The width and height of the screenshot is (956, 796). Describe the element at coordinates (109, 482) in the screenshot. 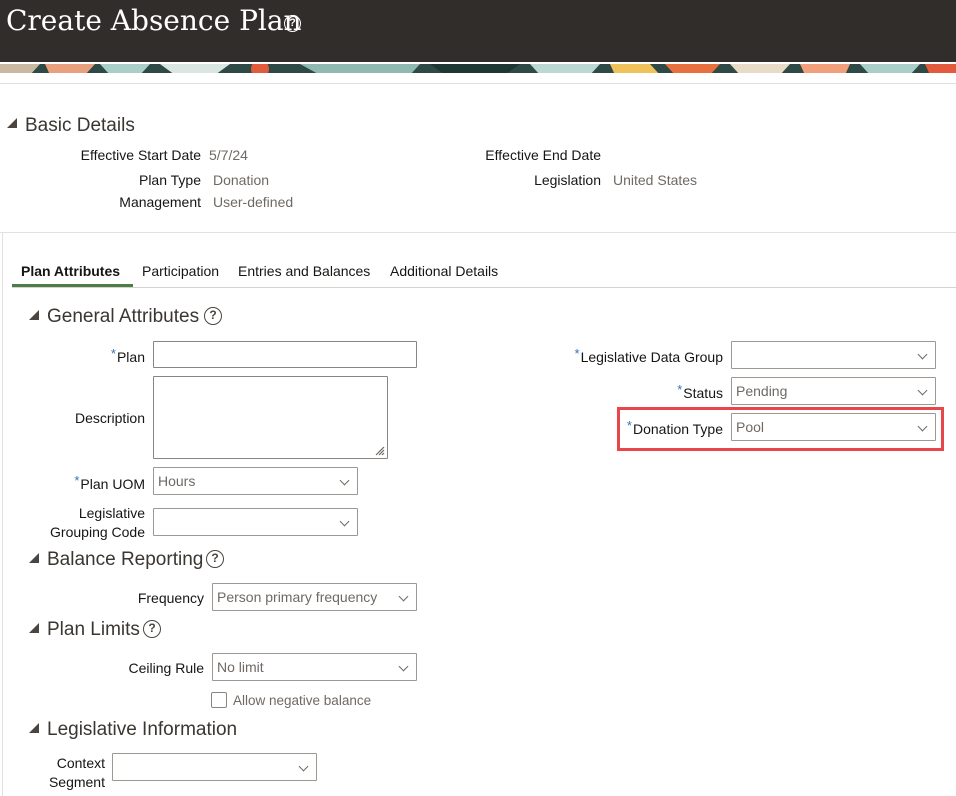

I see `plan-uom-label: *Plan UOM` at that location.